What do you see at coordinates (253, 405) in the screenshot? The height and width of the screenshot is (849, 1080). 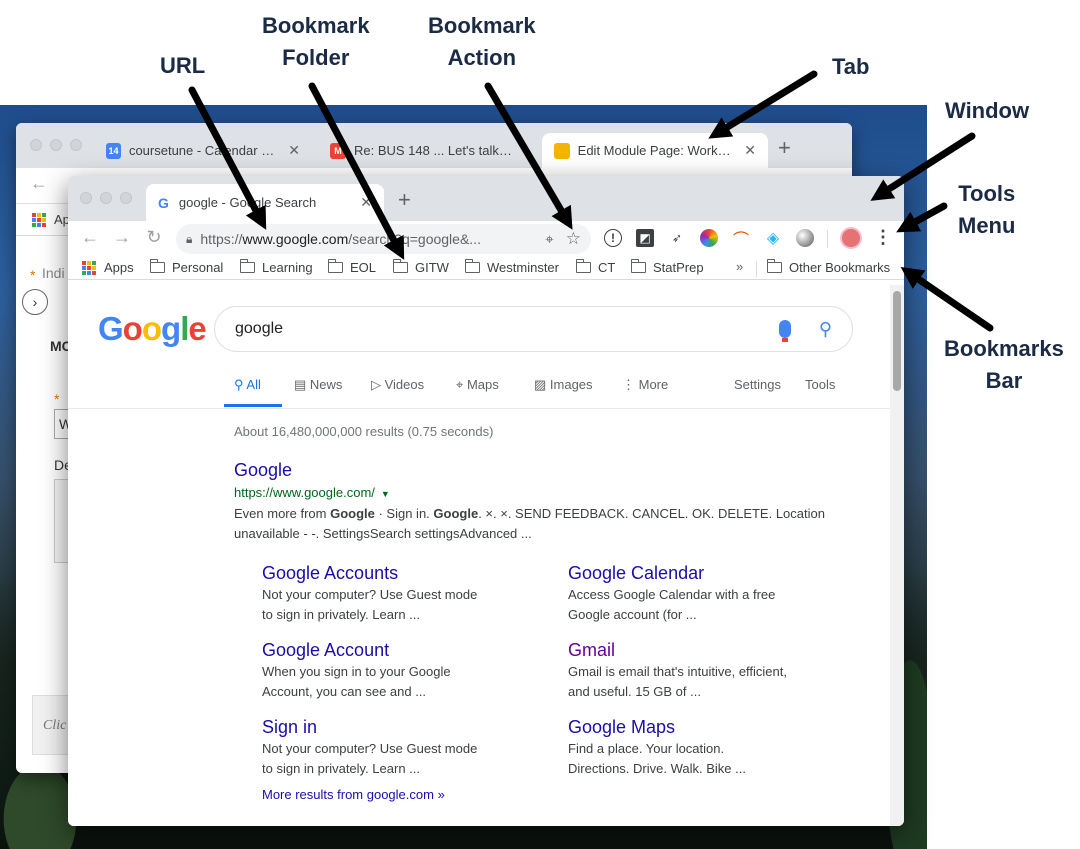 I see `active-tab-indicator` at bounding box center [253, 405].